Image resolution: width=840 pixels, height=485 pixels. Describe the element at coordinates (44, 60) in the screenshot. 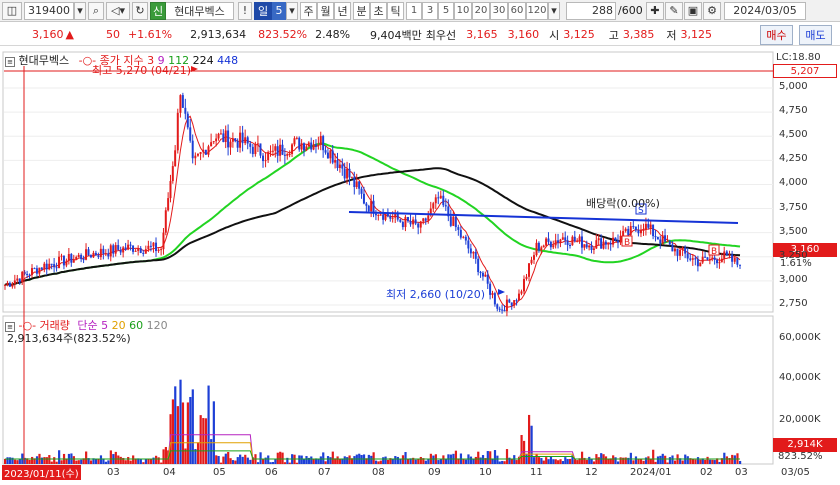

I see `price-panel-title: 현대무벡스` at that location.